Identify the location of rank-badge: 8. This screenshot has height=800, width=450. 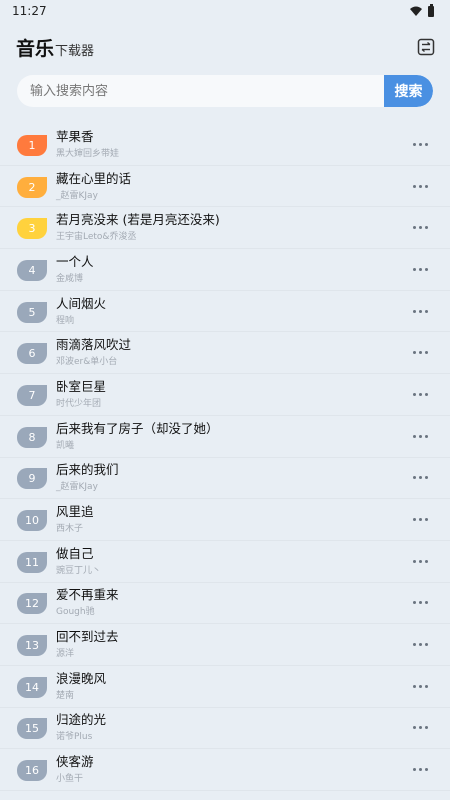
(32, 437).